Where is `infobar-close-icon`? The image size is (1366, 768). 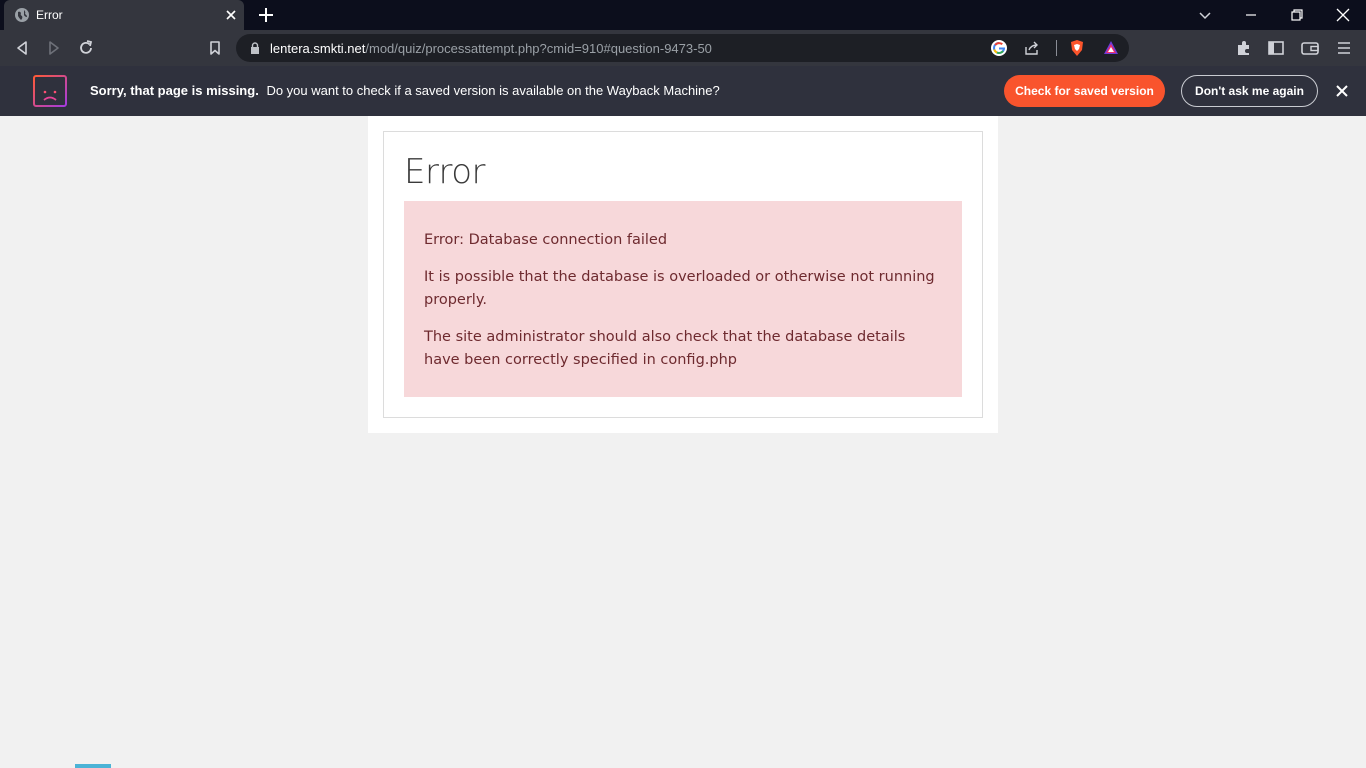 infobar-close-icon is located at coordinates (1342, 91).